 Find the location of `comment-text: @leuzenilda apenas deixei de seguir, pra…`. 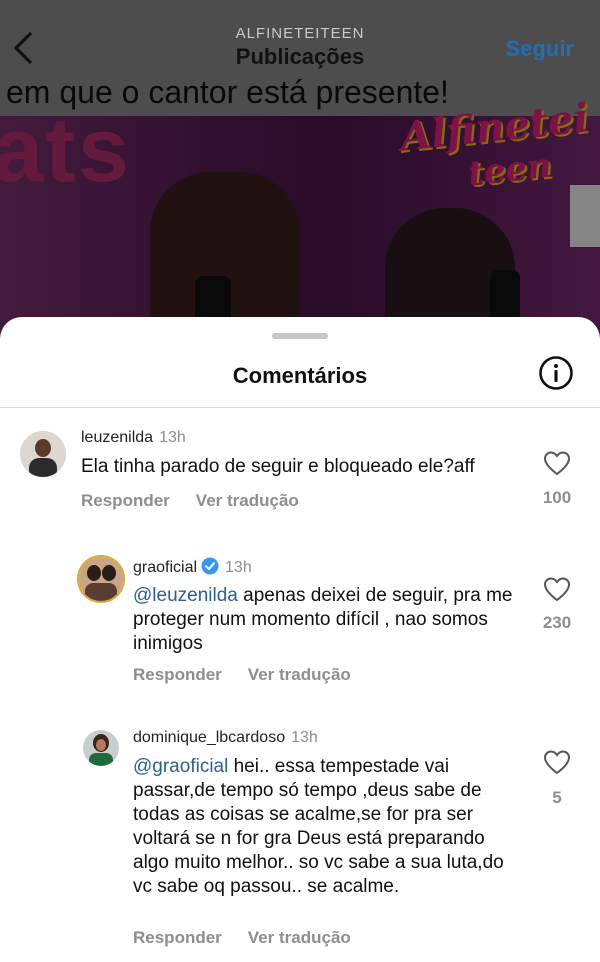

comment-text: @leuzenilda apenas deixei de seguir, pra… is located at coordinates (328, 620).